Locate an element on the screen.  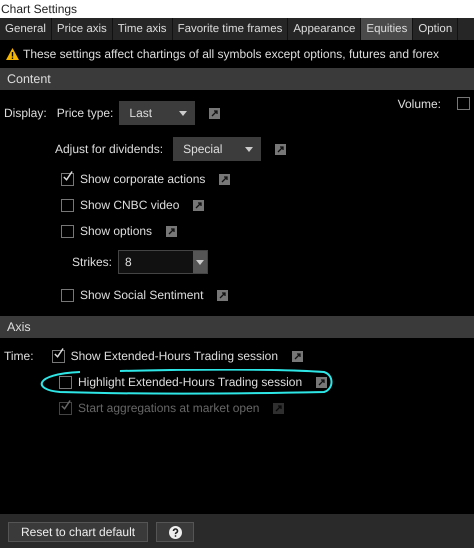
price-type-label: Price type: is located at coordinates (85, 113).